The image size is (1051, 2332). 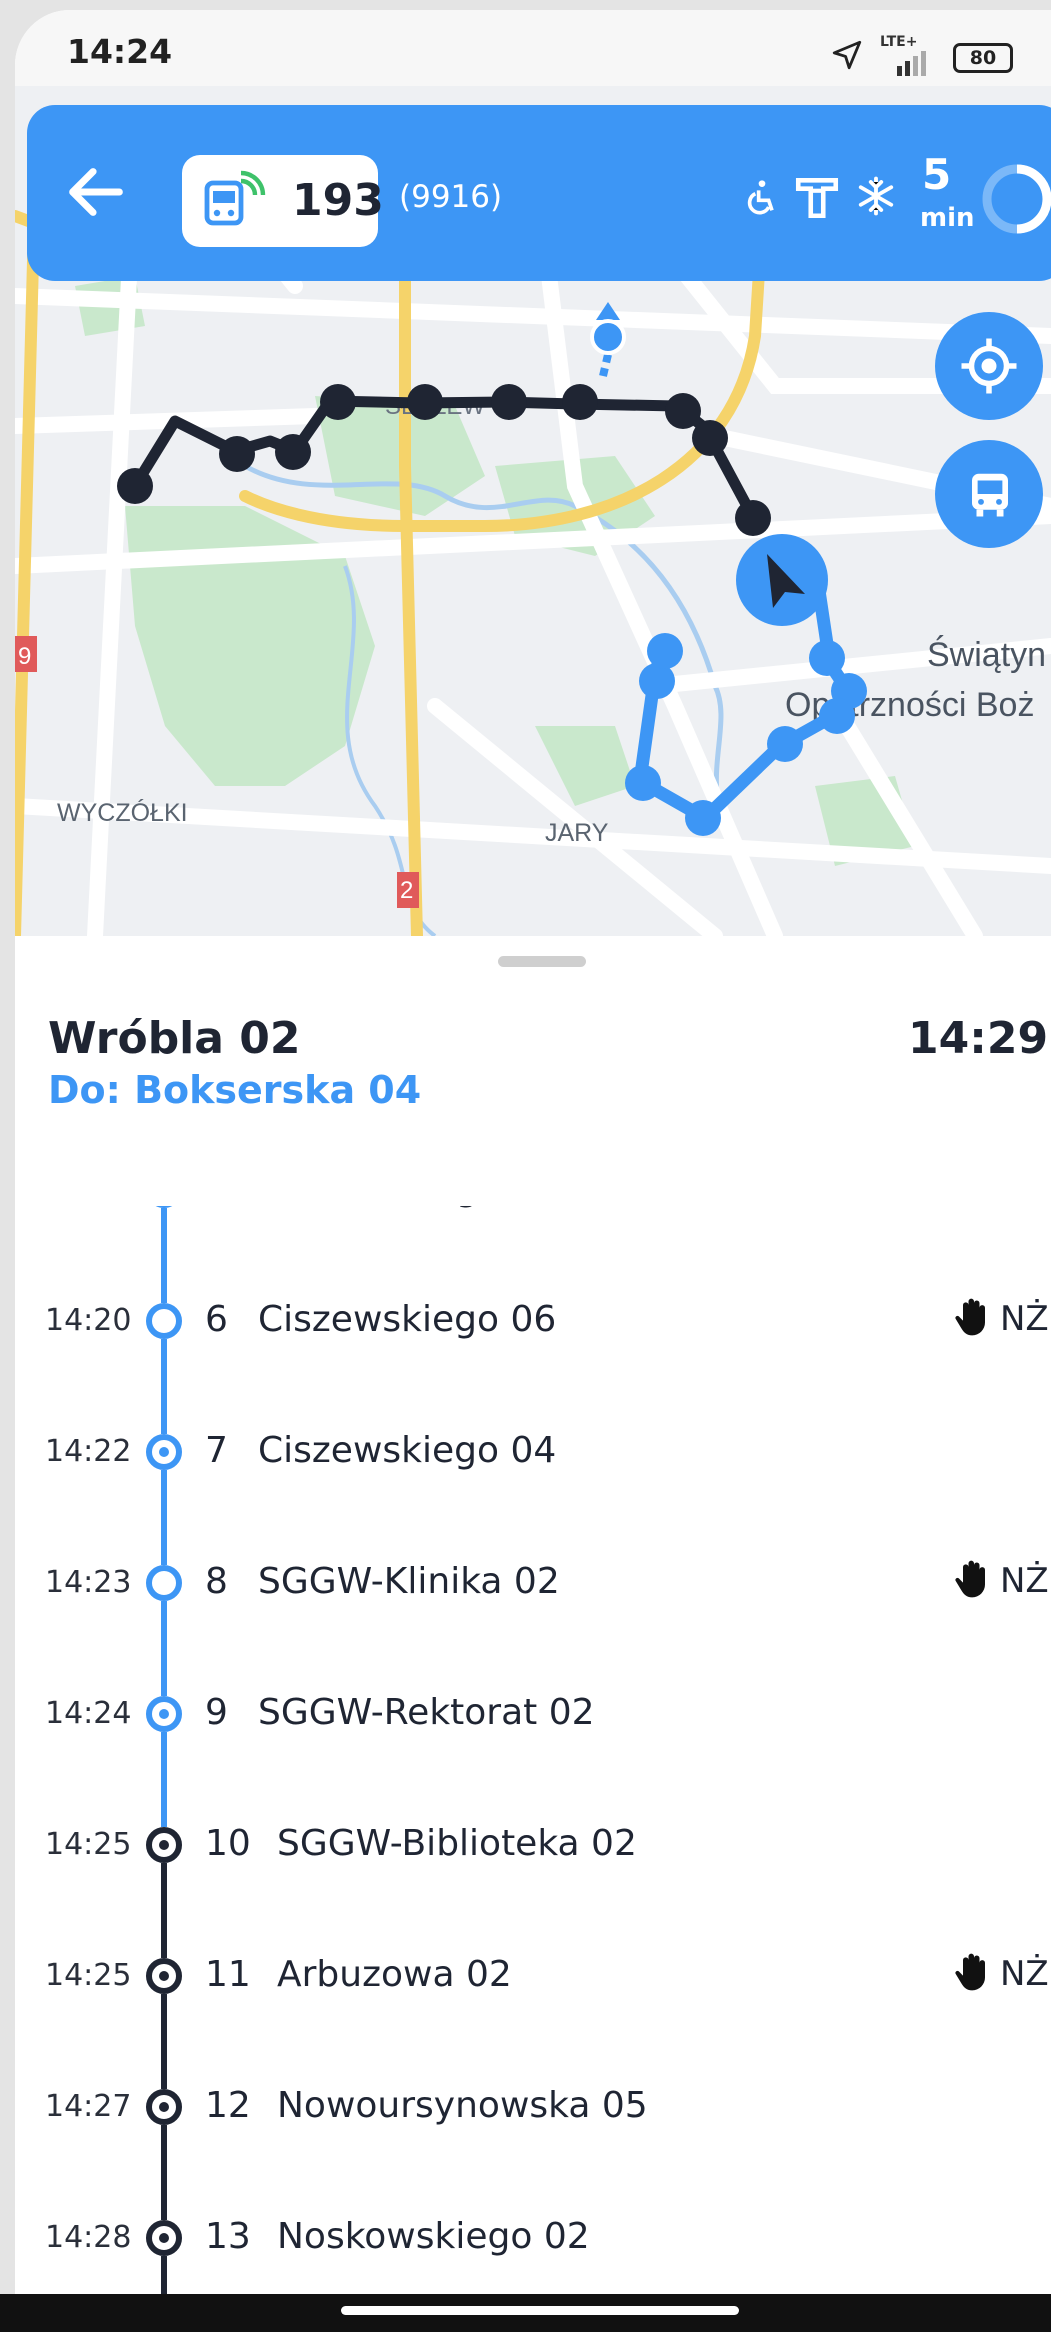 What do you see at coordinates (88, 1582) in the screenshot?
I see `stop-departure-time: 14:23` at bounding box center [88, 1582].